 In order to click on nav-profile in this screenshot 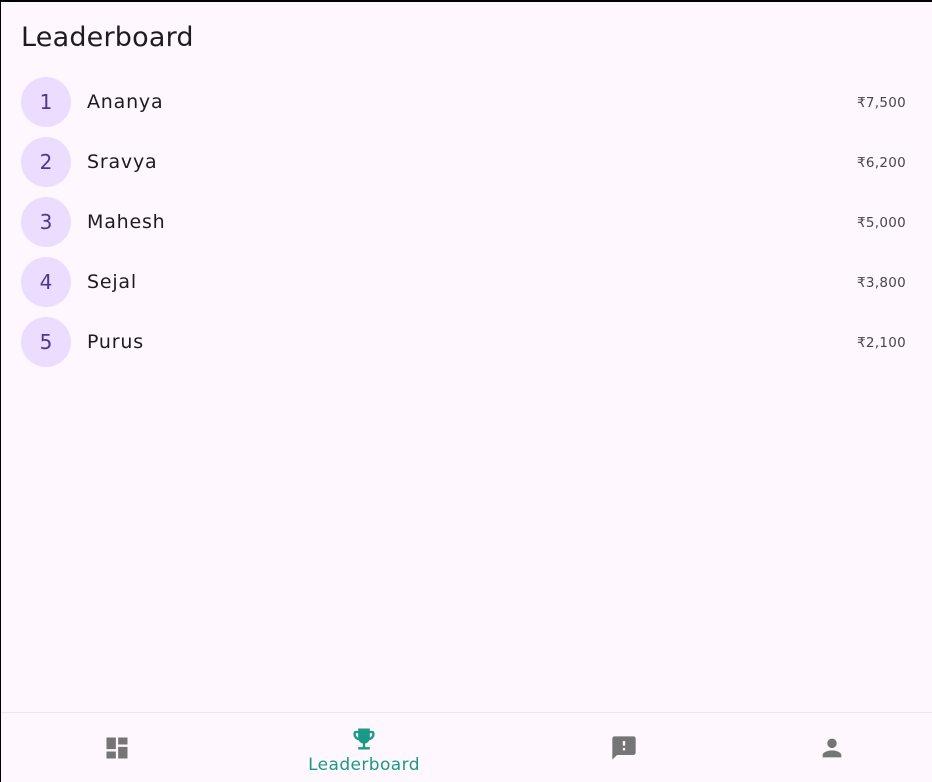, I will do `click(824, 747)`.